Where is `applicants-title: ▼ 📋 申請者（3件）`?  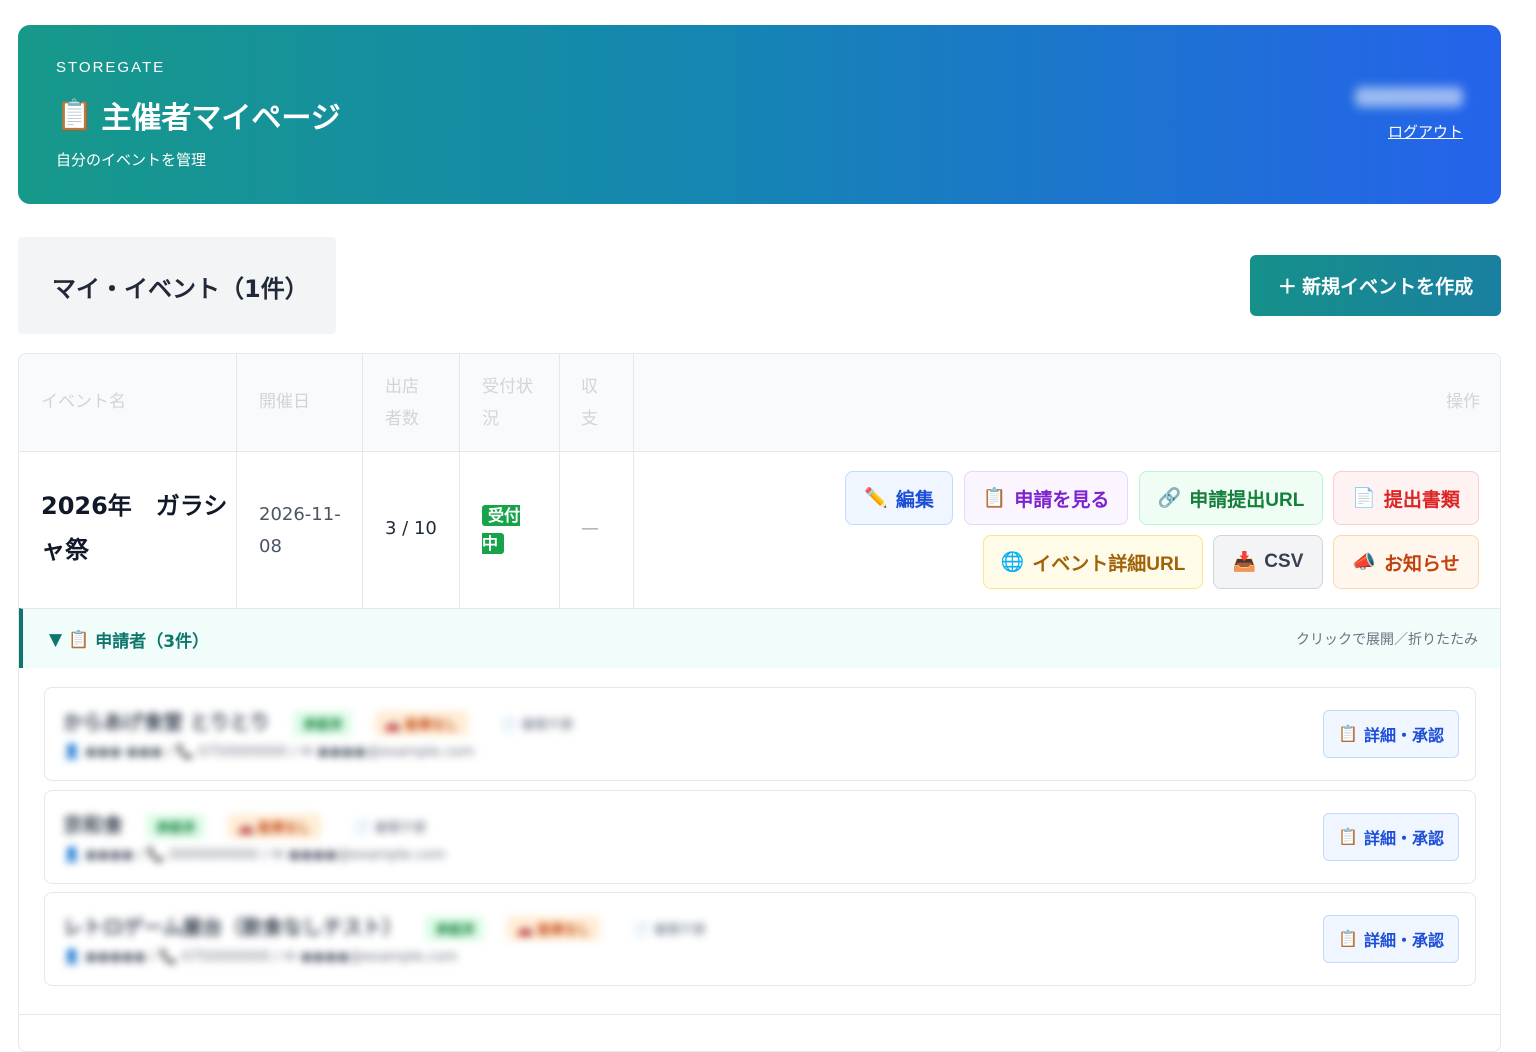 applicants-title: ▼ 📋 申請者（3件） is located at coordinates (129, 640).